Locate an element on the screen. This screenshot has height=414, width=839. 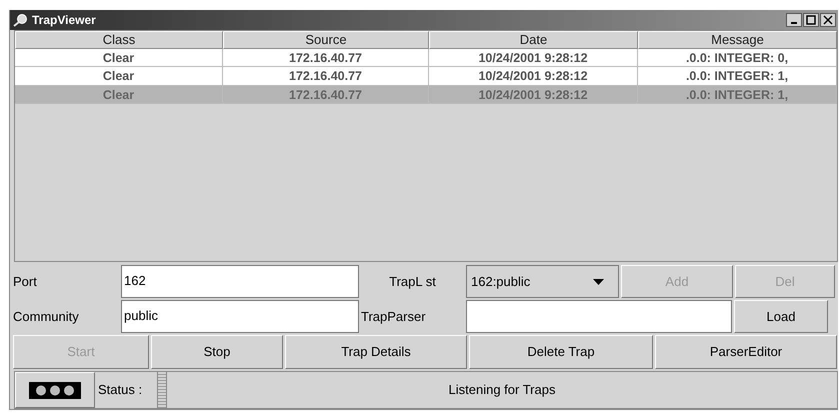
dropdown: 162:public is located at coordinates (542, 281).